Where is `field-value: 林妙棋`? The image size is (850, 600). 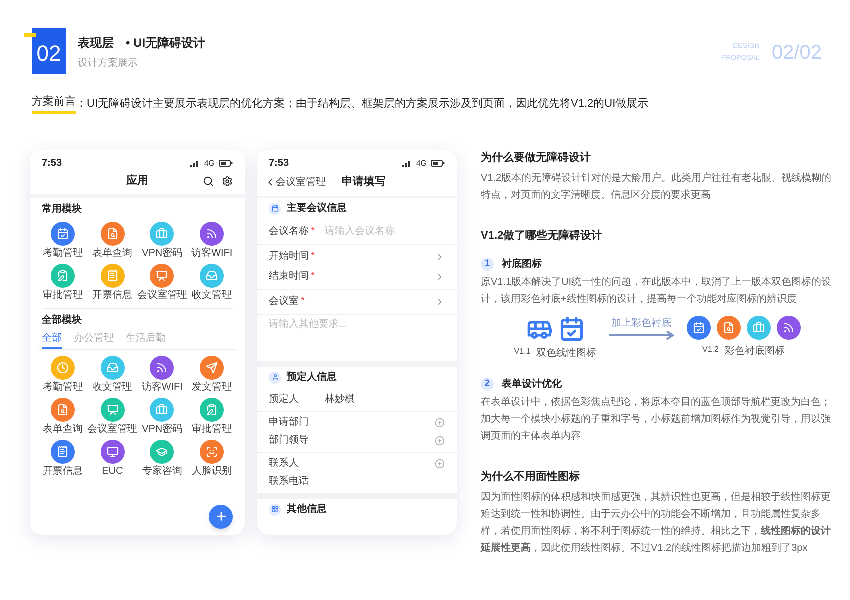
field-value: 林妙棋 is located at coordinates (340, 399).